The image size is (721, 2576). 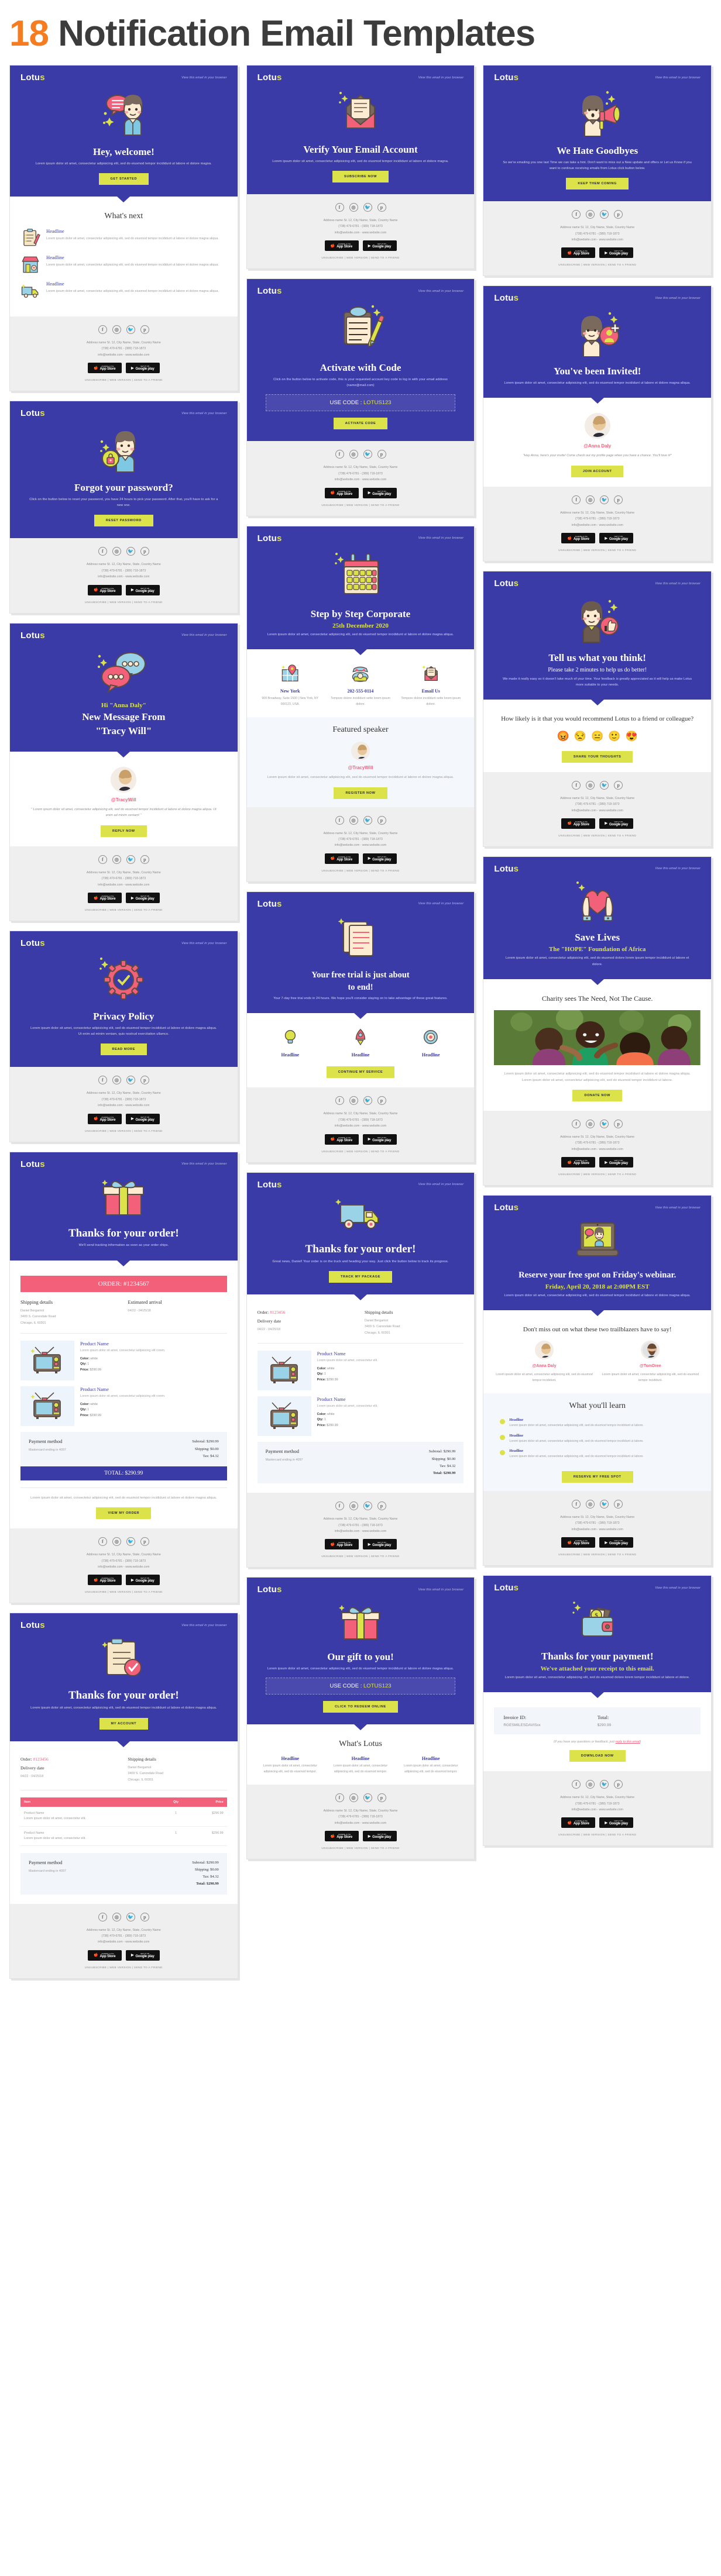 I want to click on register-now-button: REGISTER NOW, so click(x=360, y=793).